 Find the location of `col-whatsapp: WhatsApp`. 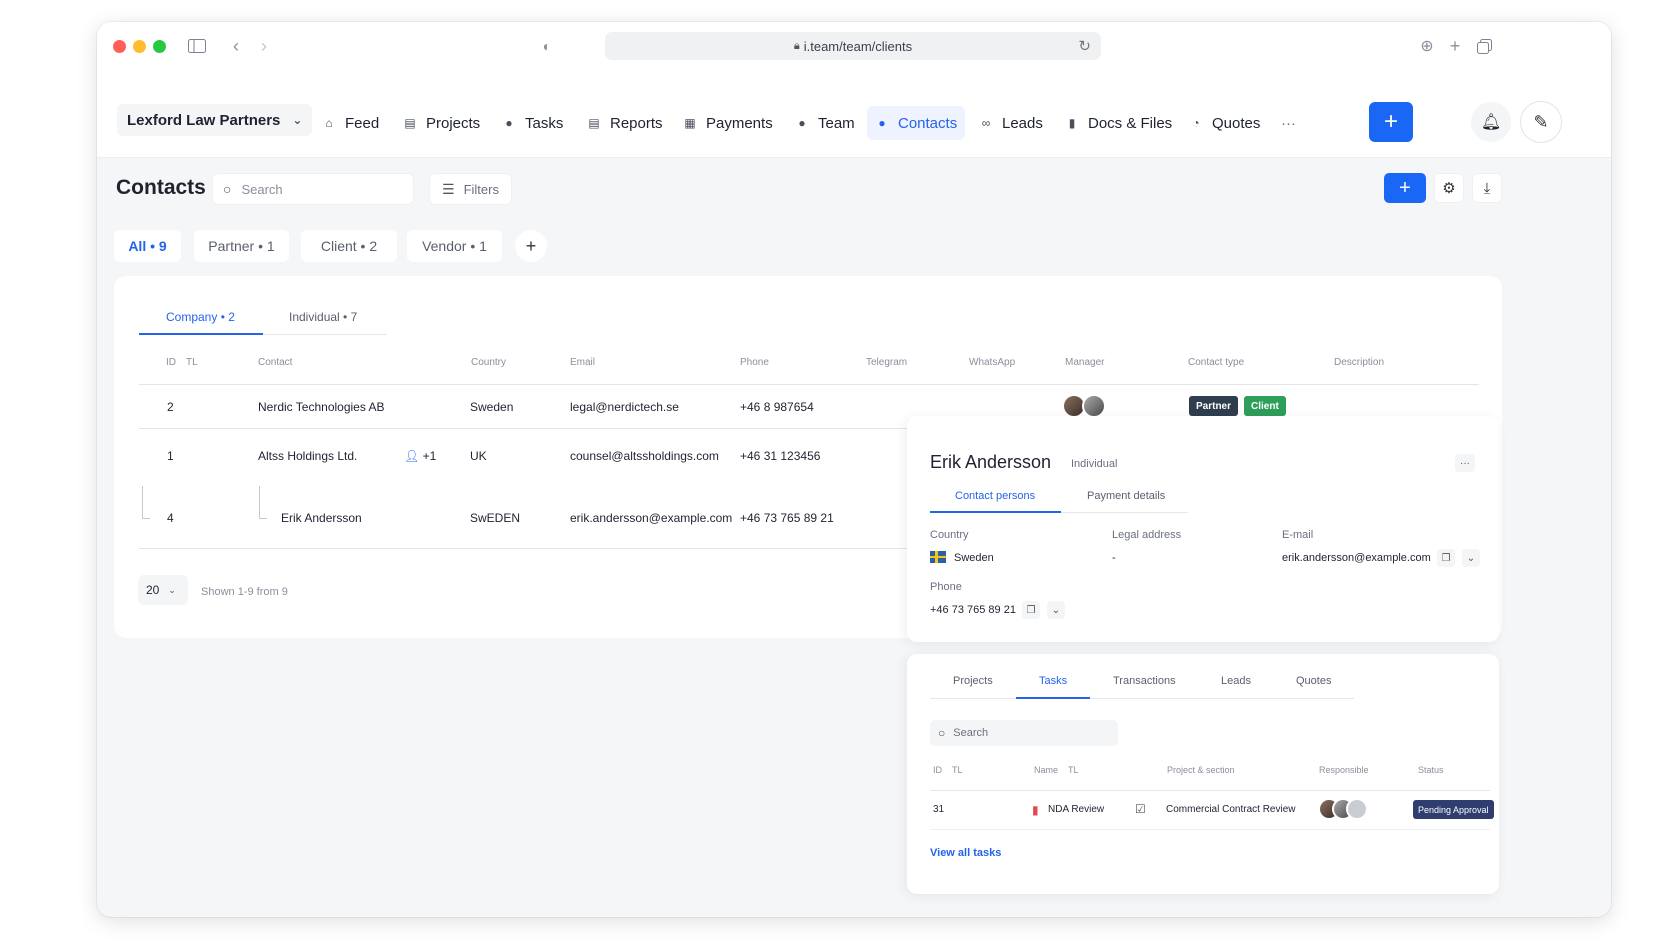

col-whatsapp: WhatsApp is located at coordinates (992, 362).